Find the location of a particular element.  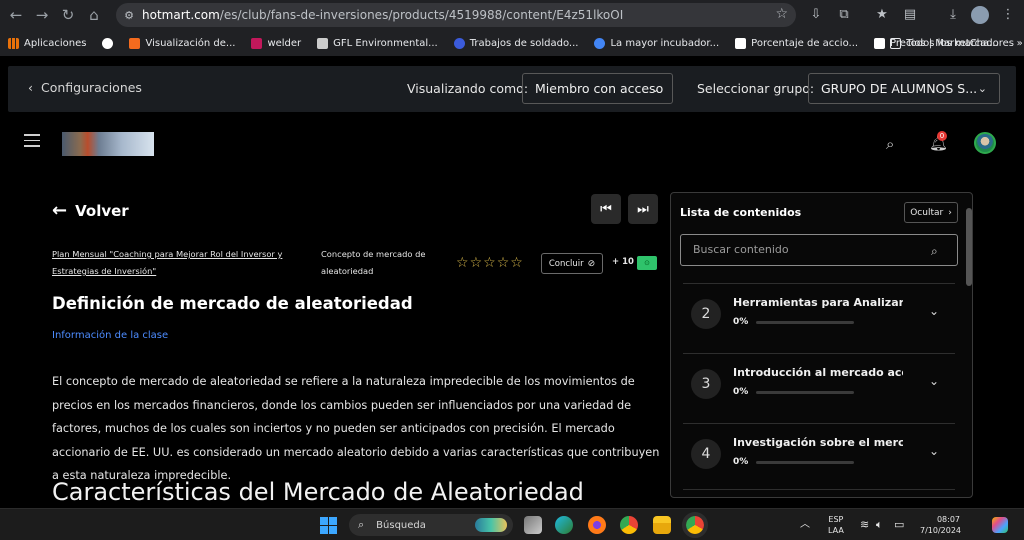

copilot-icon is located at coordinates (1000, 525).